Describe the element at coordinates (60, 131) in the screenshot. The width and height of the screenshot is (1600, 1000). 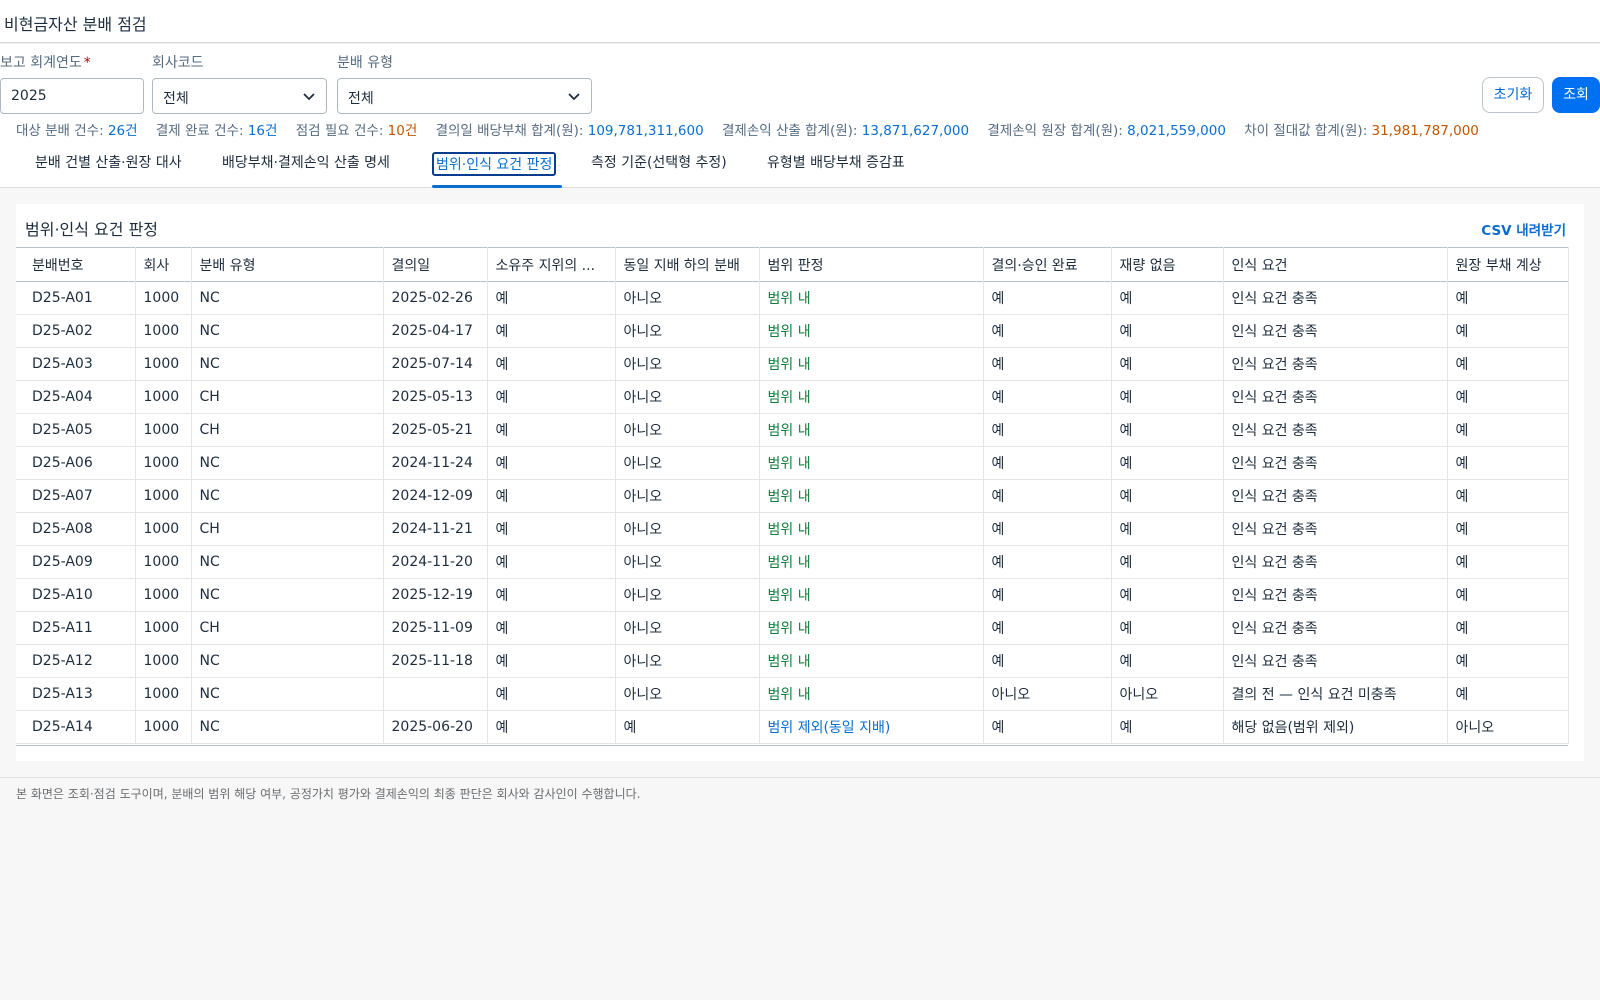
I see `kpi-label: 대상 분배 건수:` at that location.